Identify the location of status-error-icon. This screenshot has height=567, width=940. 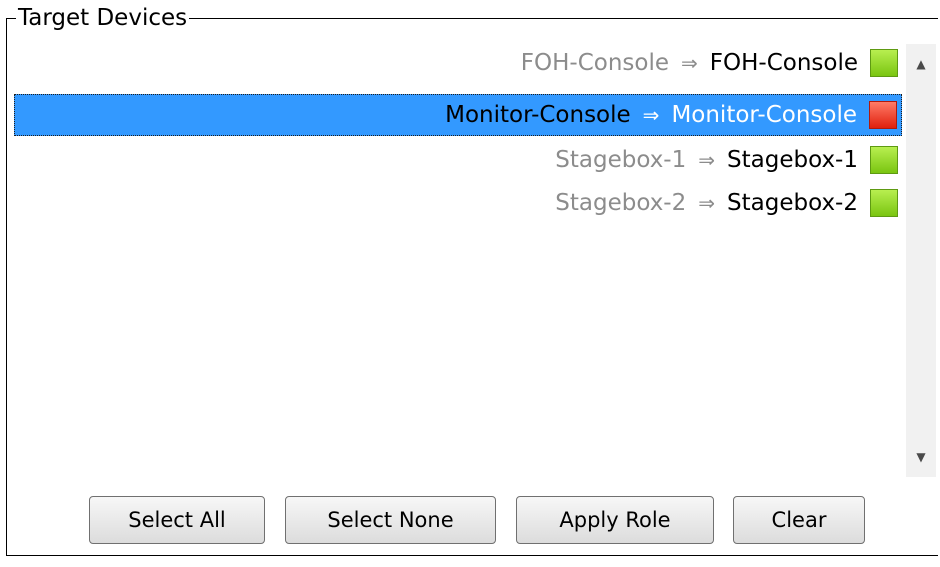
(883, 115).